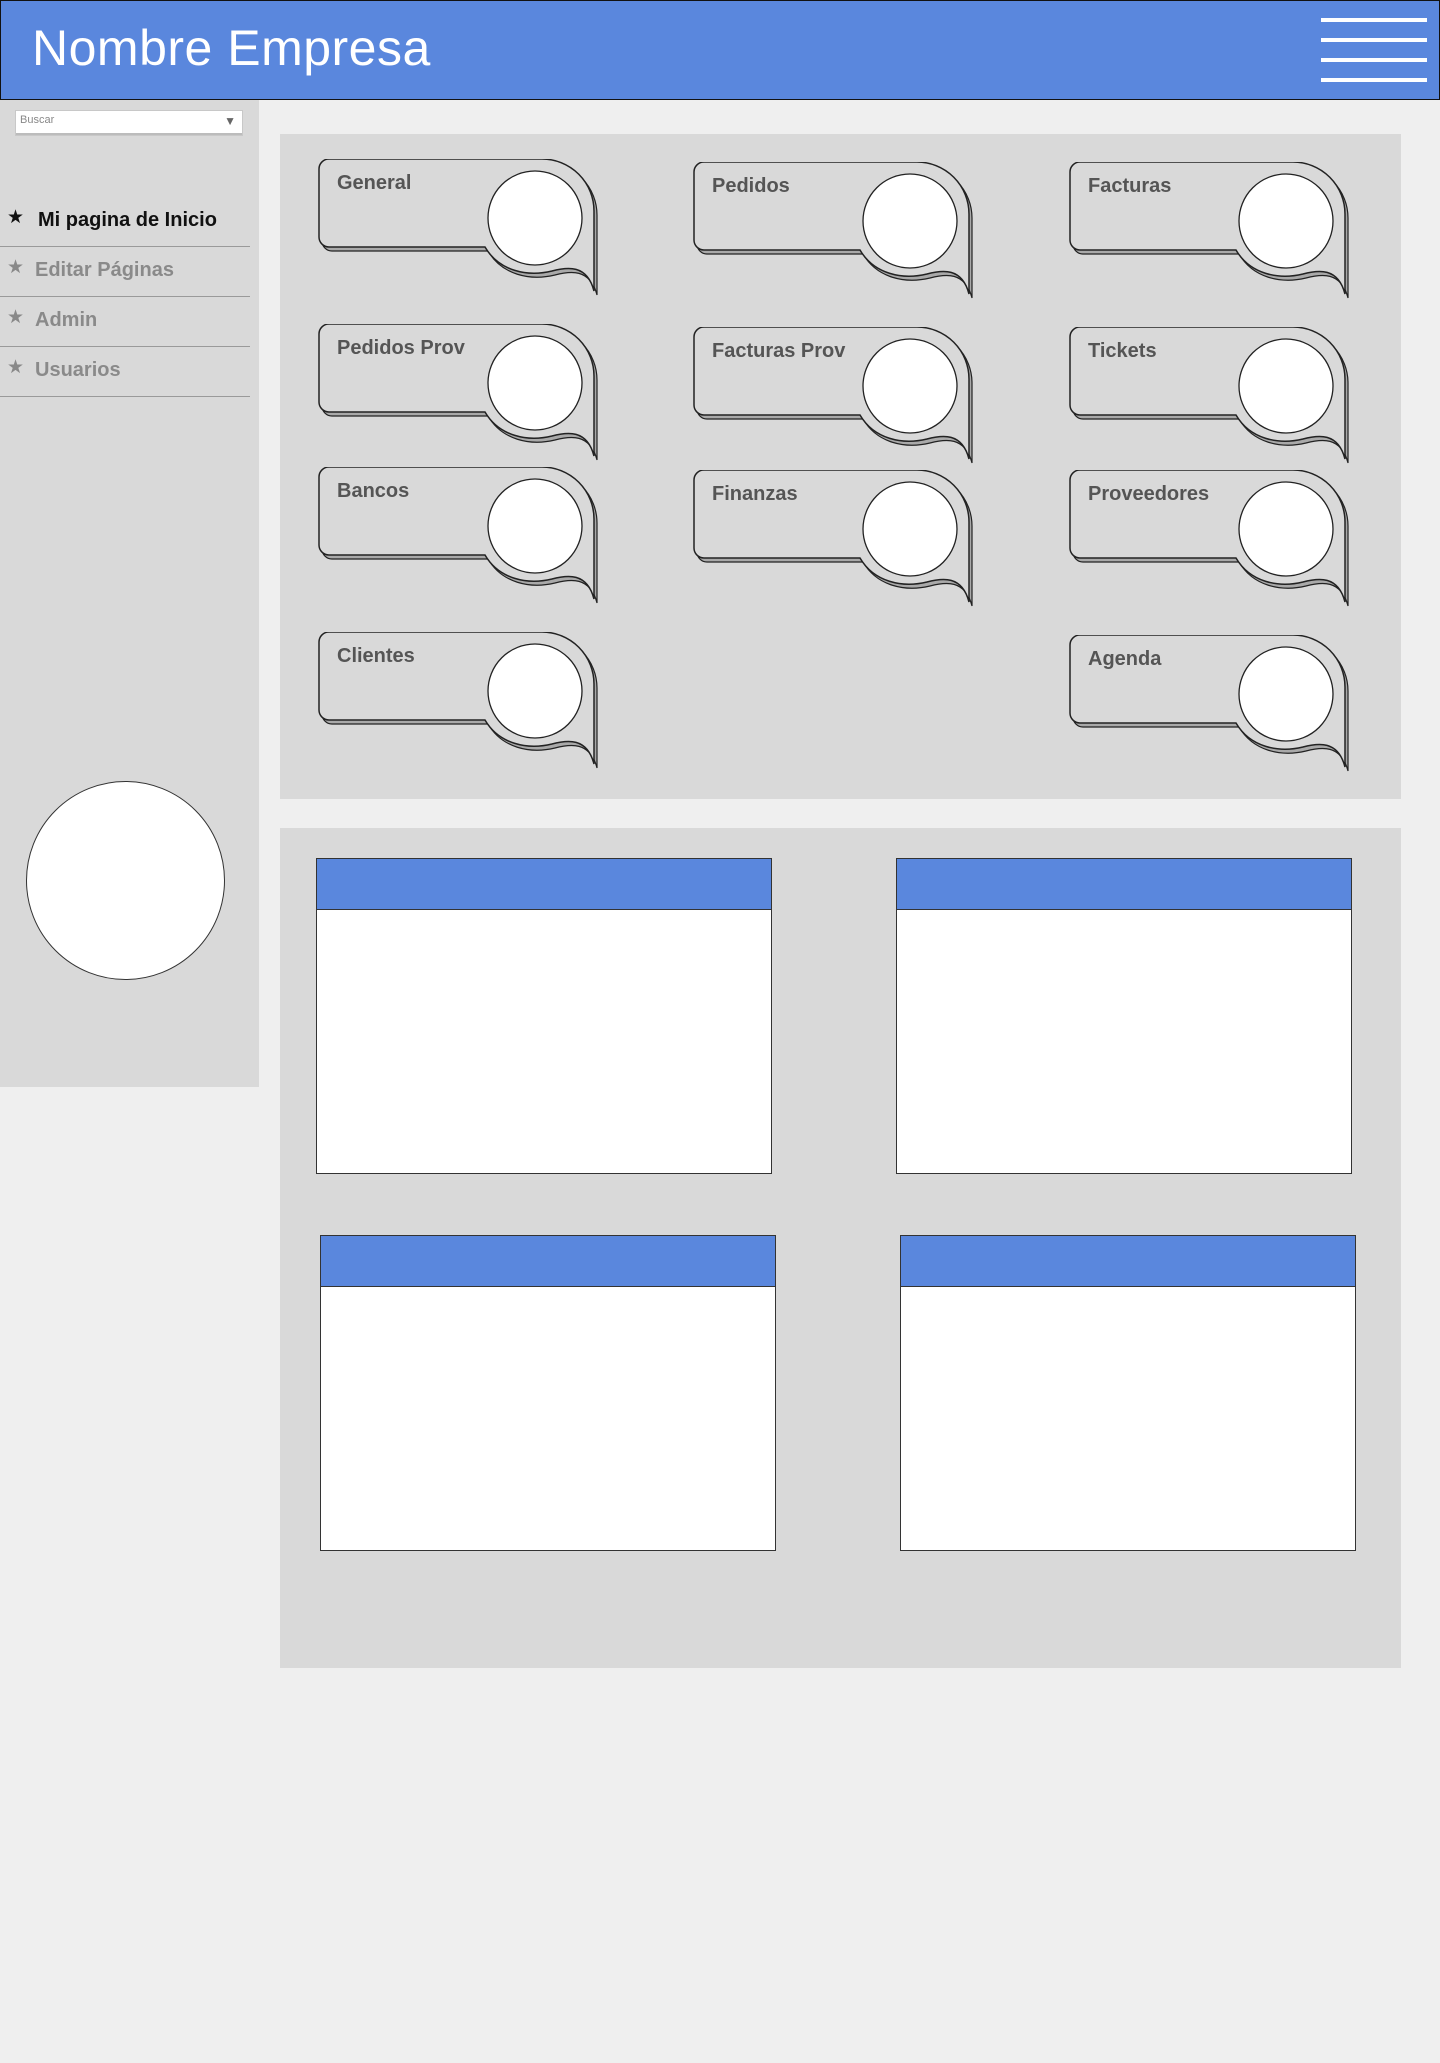 The image size is (1440, 2063). Describe the element at coordinates (1149, 494) in the screenshot. I see `tile-label: Proveedores` at that location.